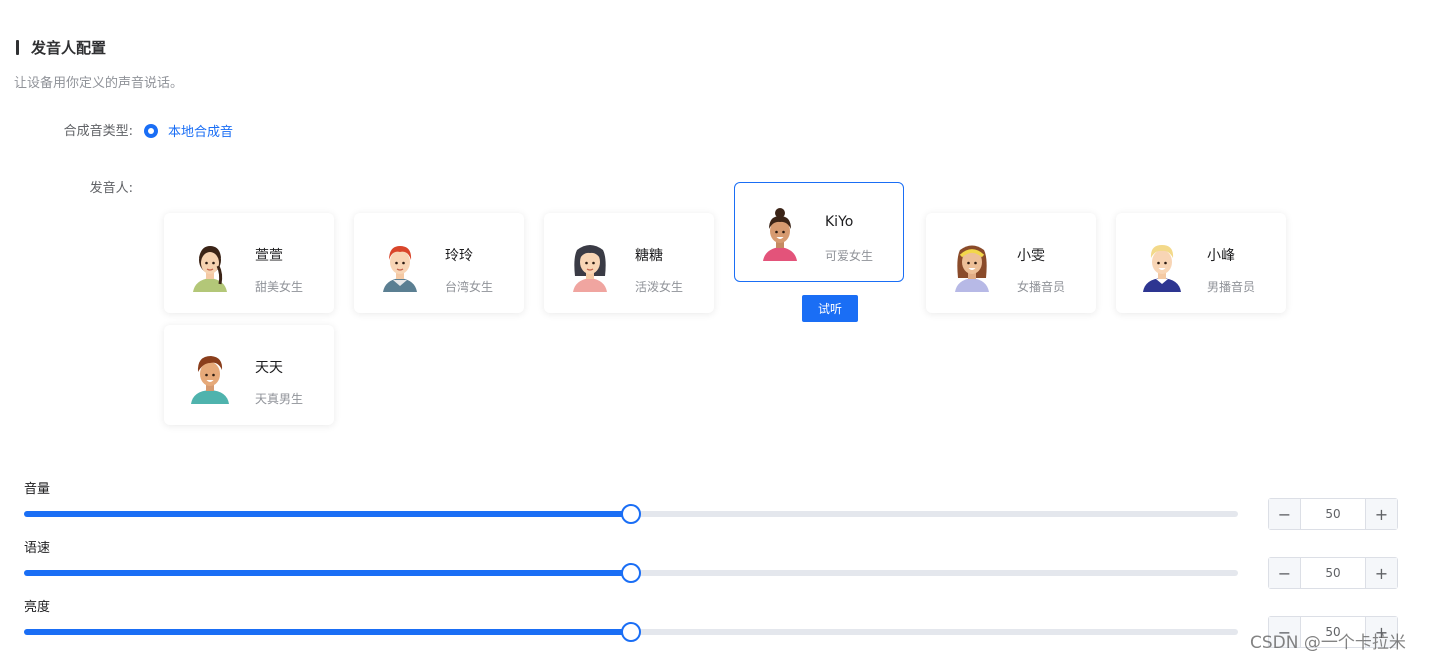  What do you see at coordinates (1221, 256) in the screenshot?
I see `speaker-name: 小峰` at bounding box center [1221, 256].